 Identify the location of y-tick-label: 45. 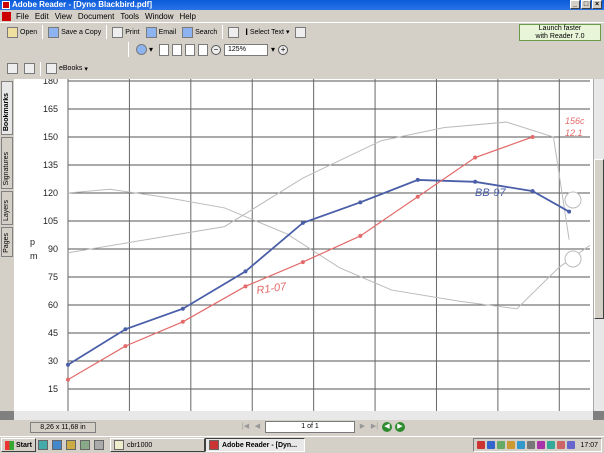
(53, 333).